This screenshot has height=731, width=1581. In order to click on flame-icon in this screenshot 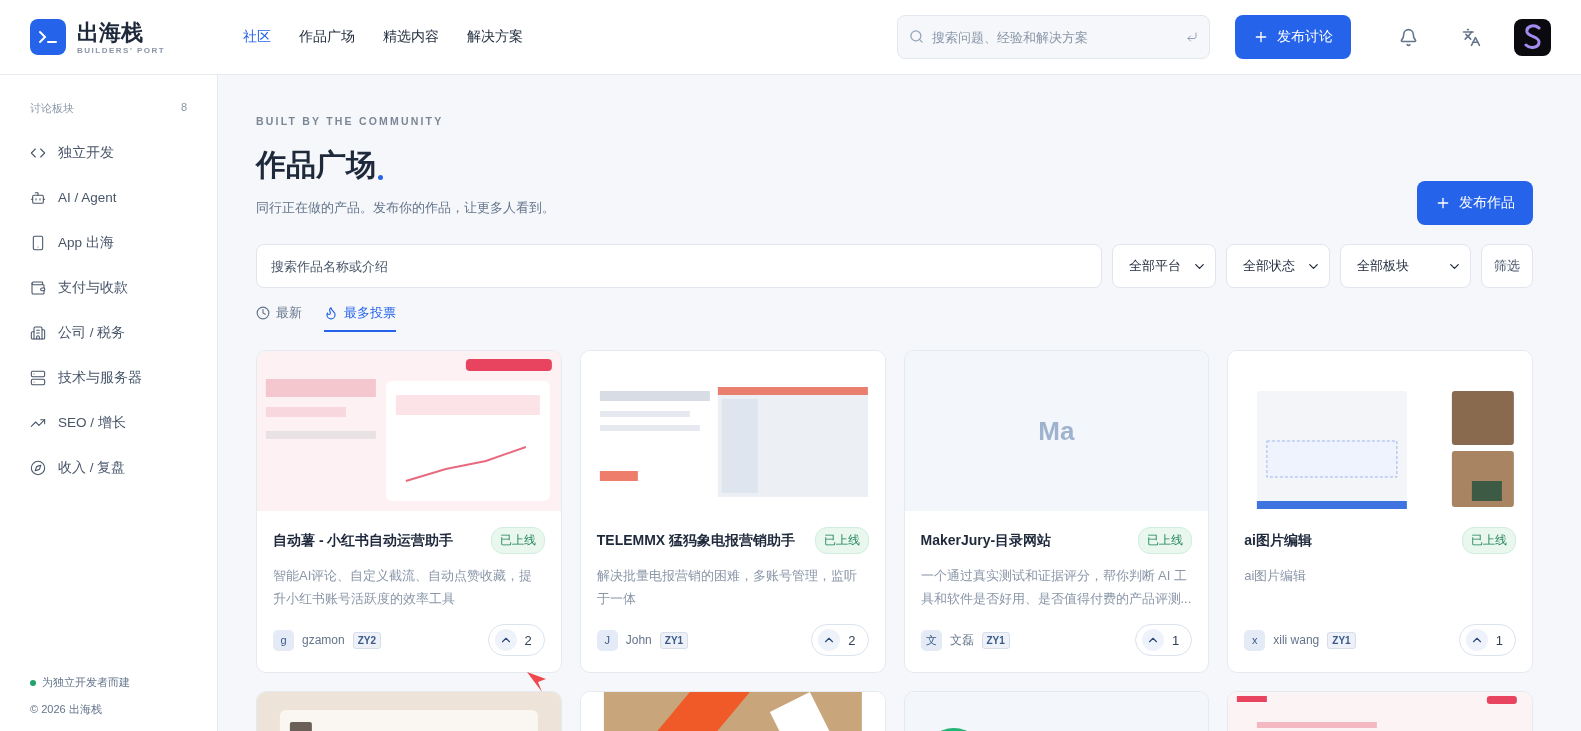, I will do `click(331, 313)`.